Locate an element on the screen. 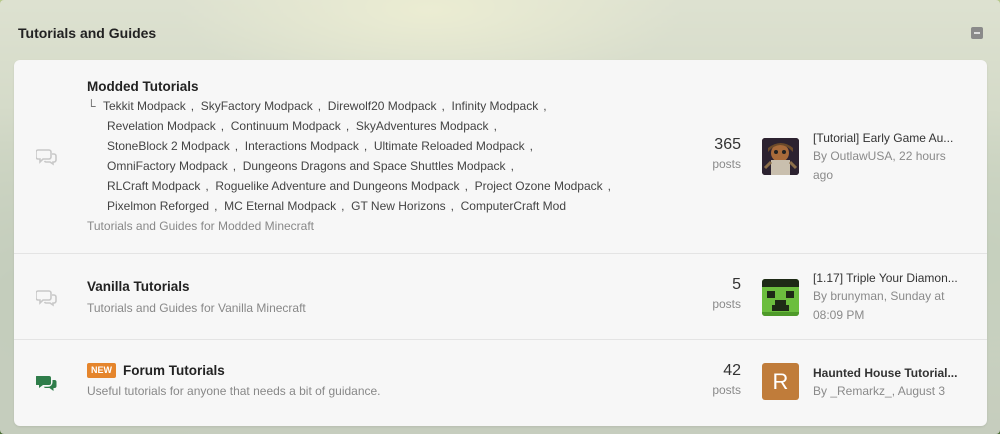 This screenshot has height=434, width=1000. forum-title: Vanilla Tutorials is located at coordinates (138, 286).